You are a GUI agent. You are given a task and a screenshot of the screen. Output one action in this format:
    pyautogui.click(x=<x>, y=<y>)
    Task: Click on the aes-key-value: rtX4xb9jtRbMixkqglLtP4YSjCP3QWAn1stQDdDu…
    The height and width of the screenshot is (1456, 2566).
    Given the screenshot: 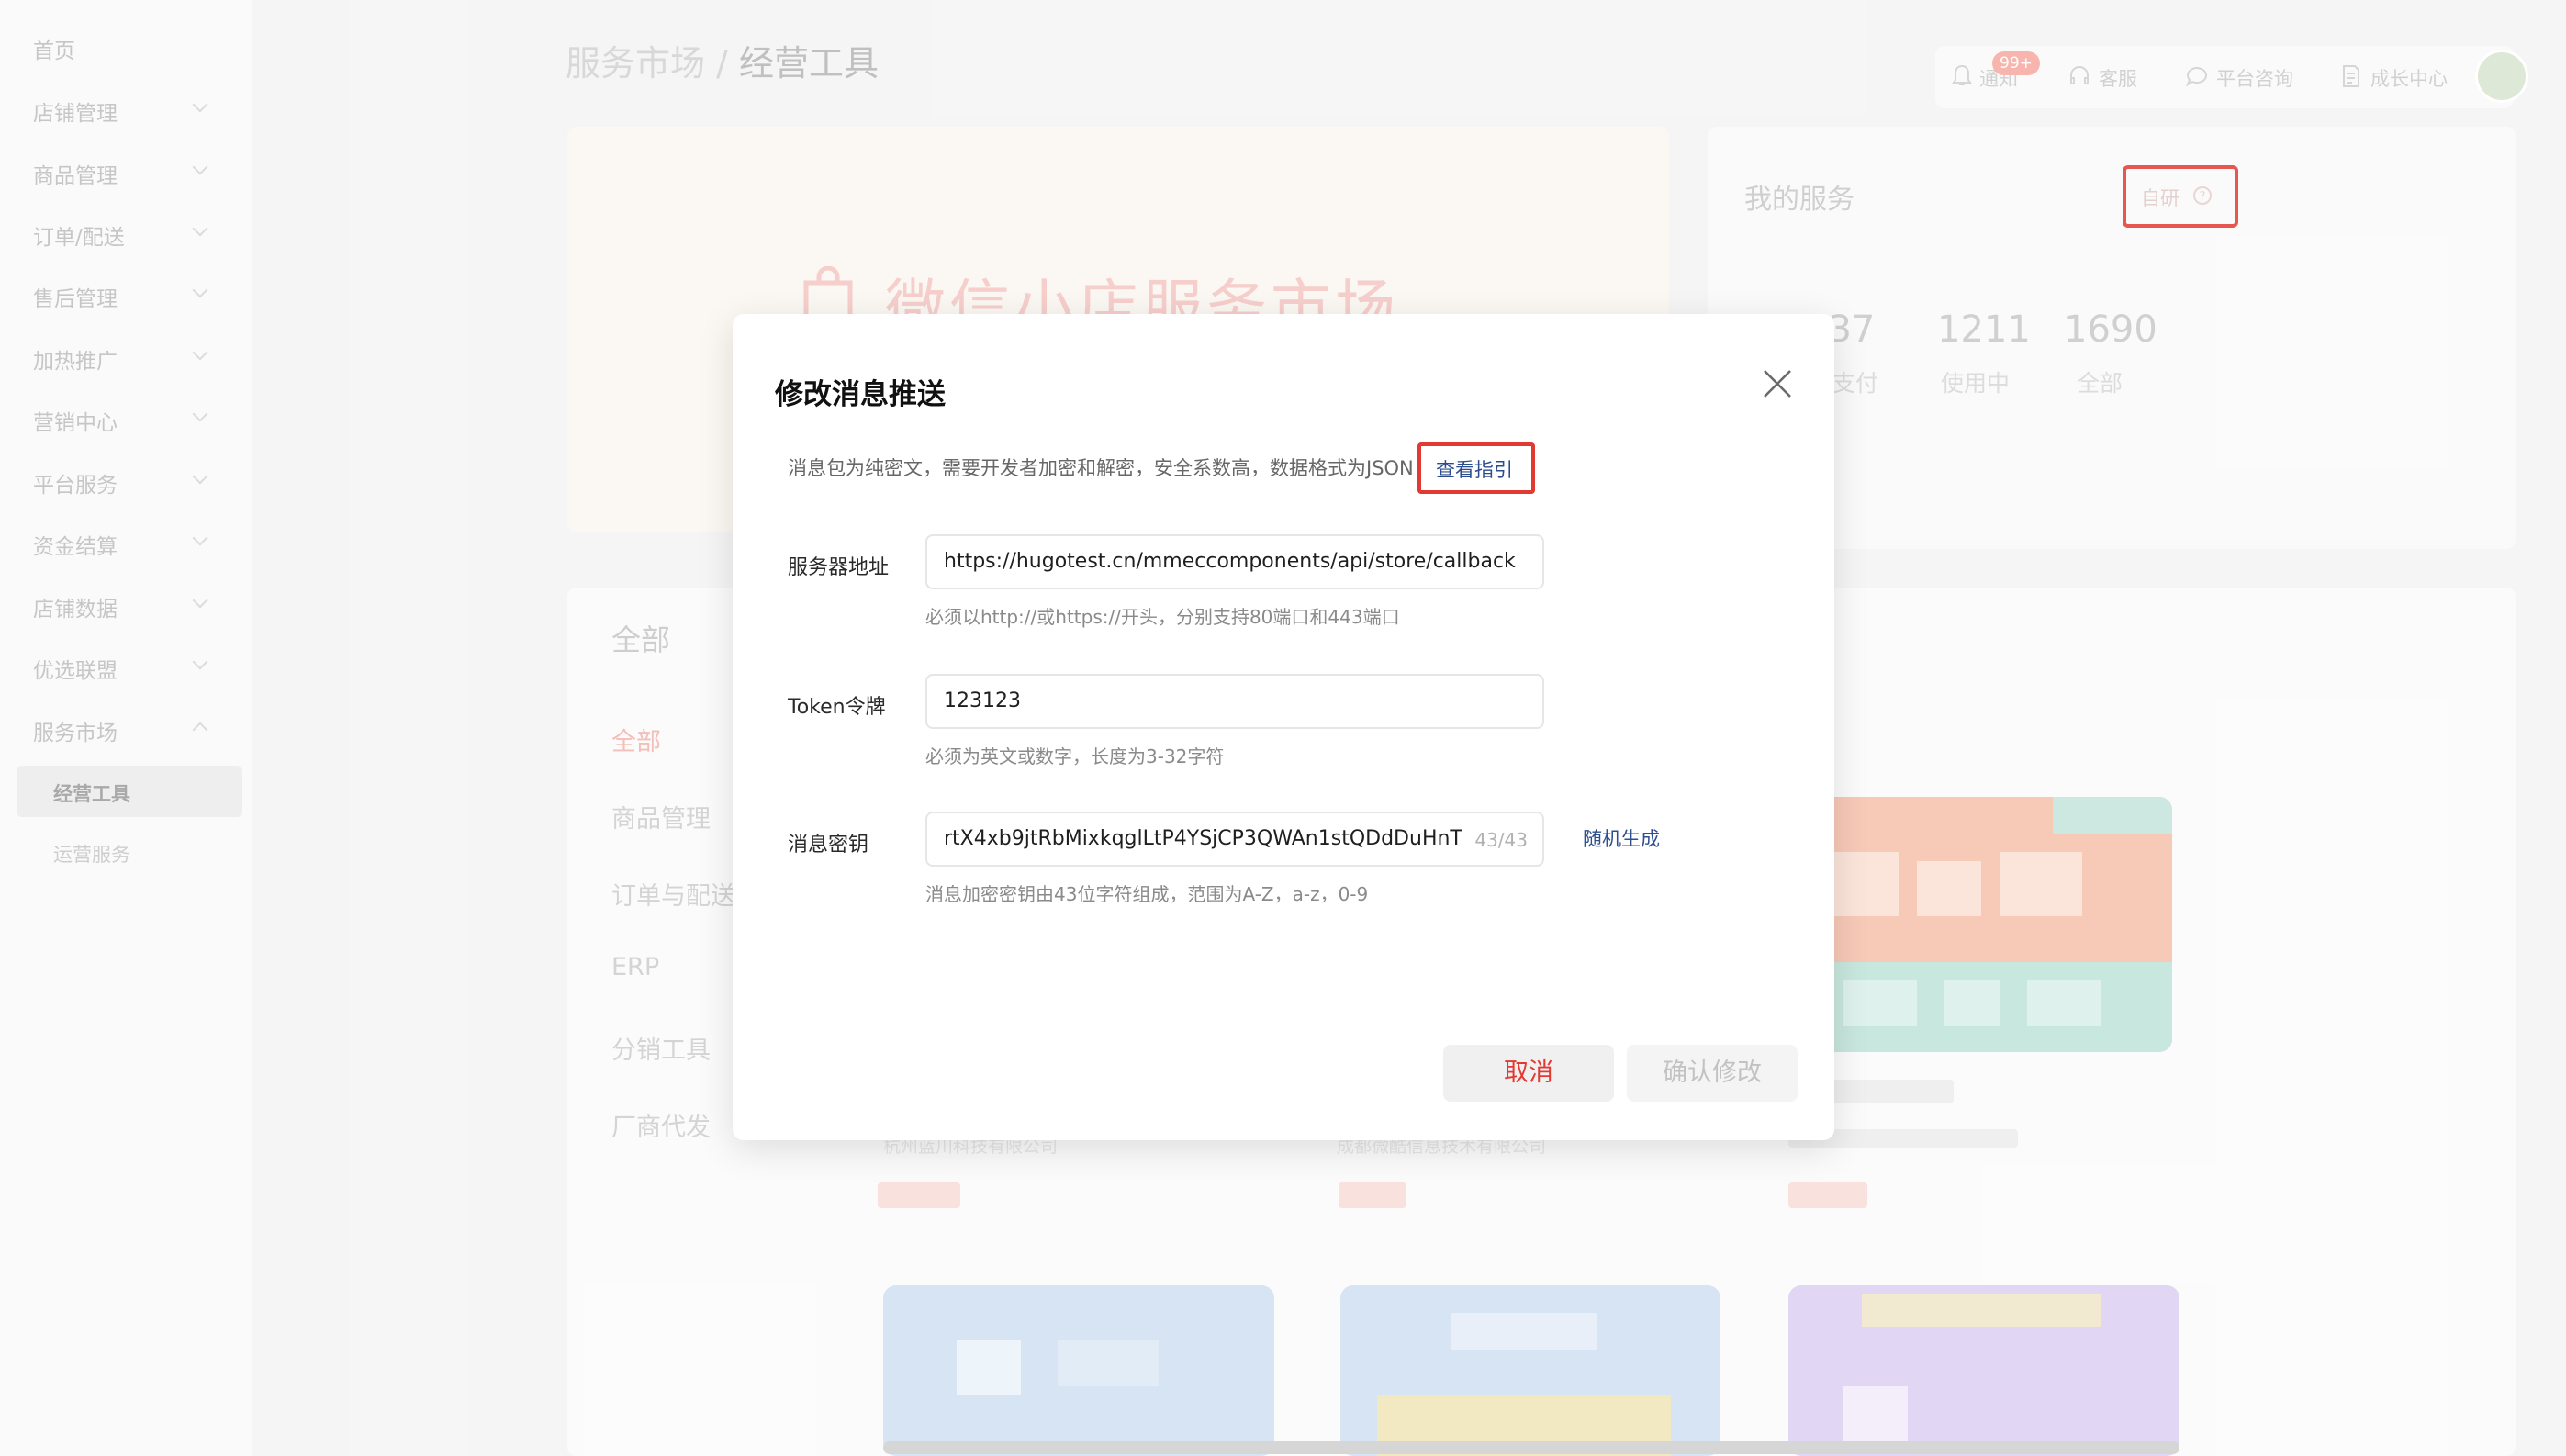 What is the action you would take?
    pyautogui.click(x=1203, y=838)
    